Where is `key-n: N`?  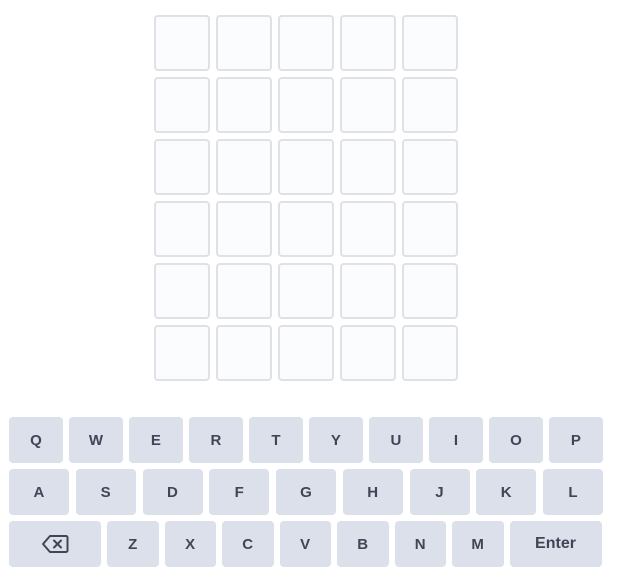 key-n: N is located at coordinates (420, 544).